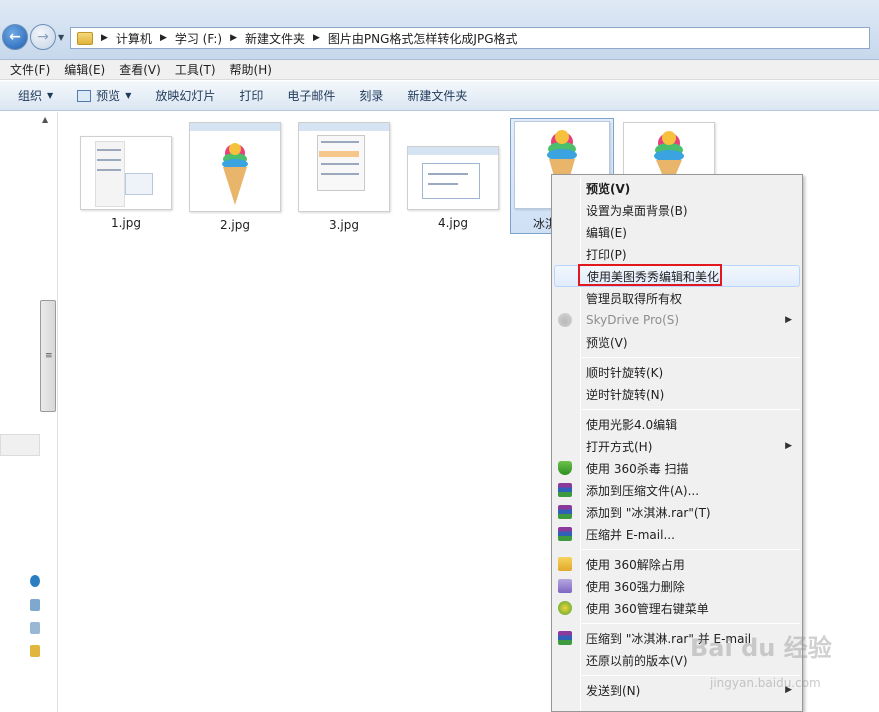 This screenshot has width=879, height=712. I want to click on watermark-logo: Bai du 经验, so click(761, 648).